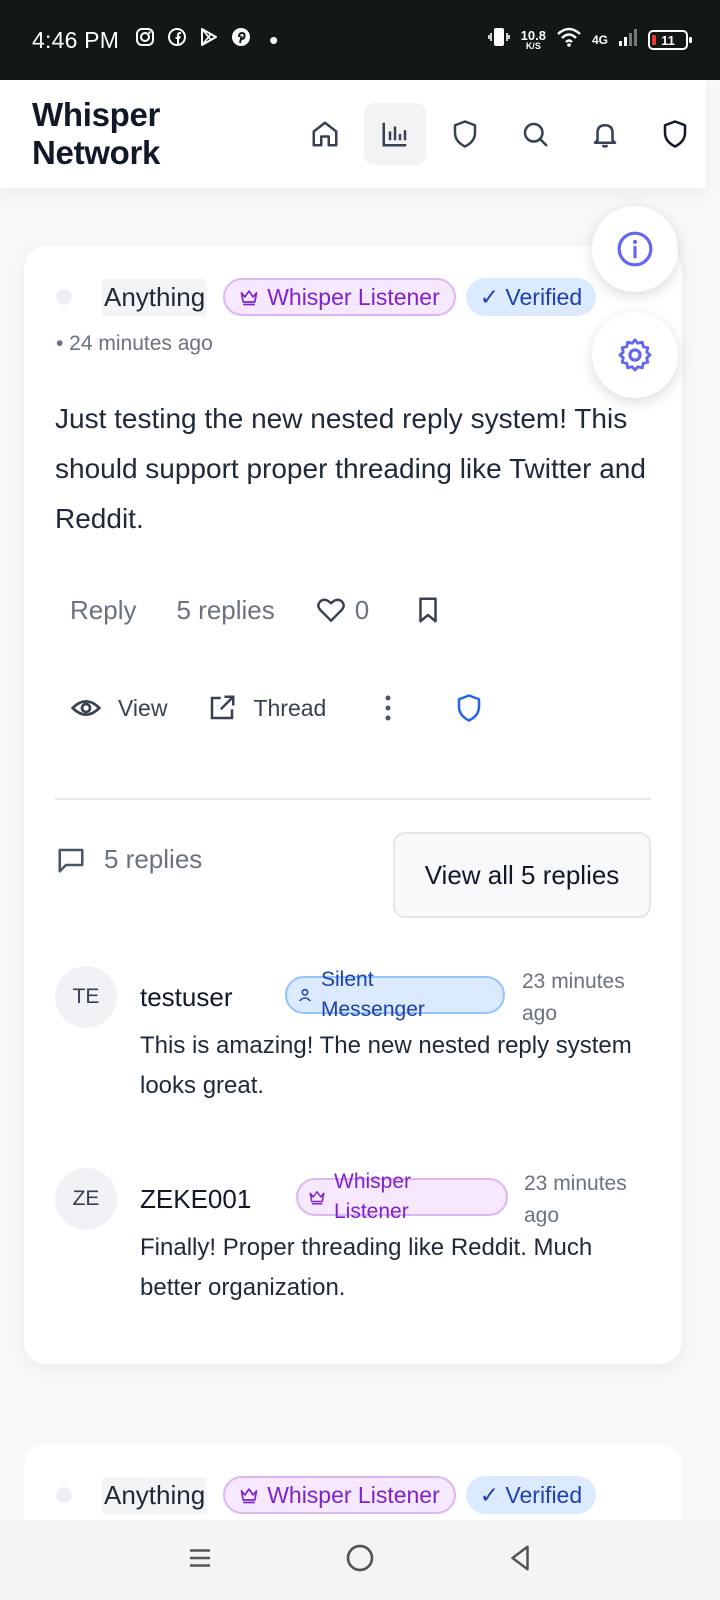 The width and height of the screenshot is (720, 1600). I want to click on instagram-icon, so click(145, 40).